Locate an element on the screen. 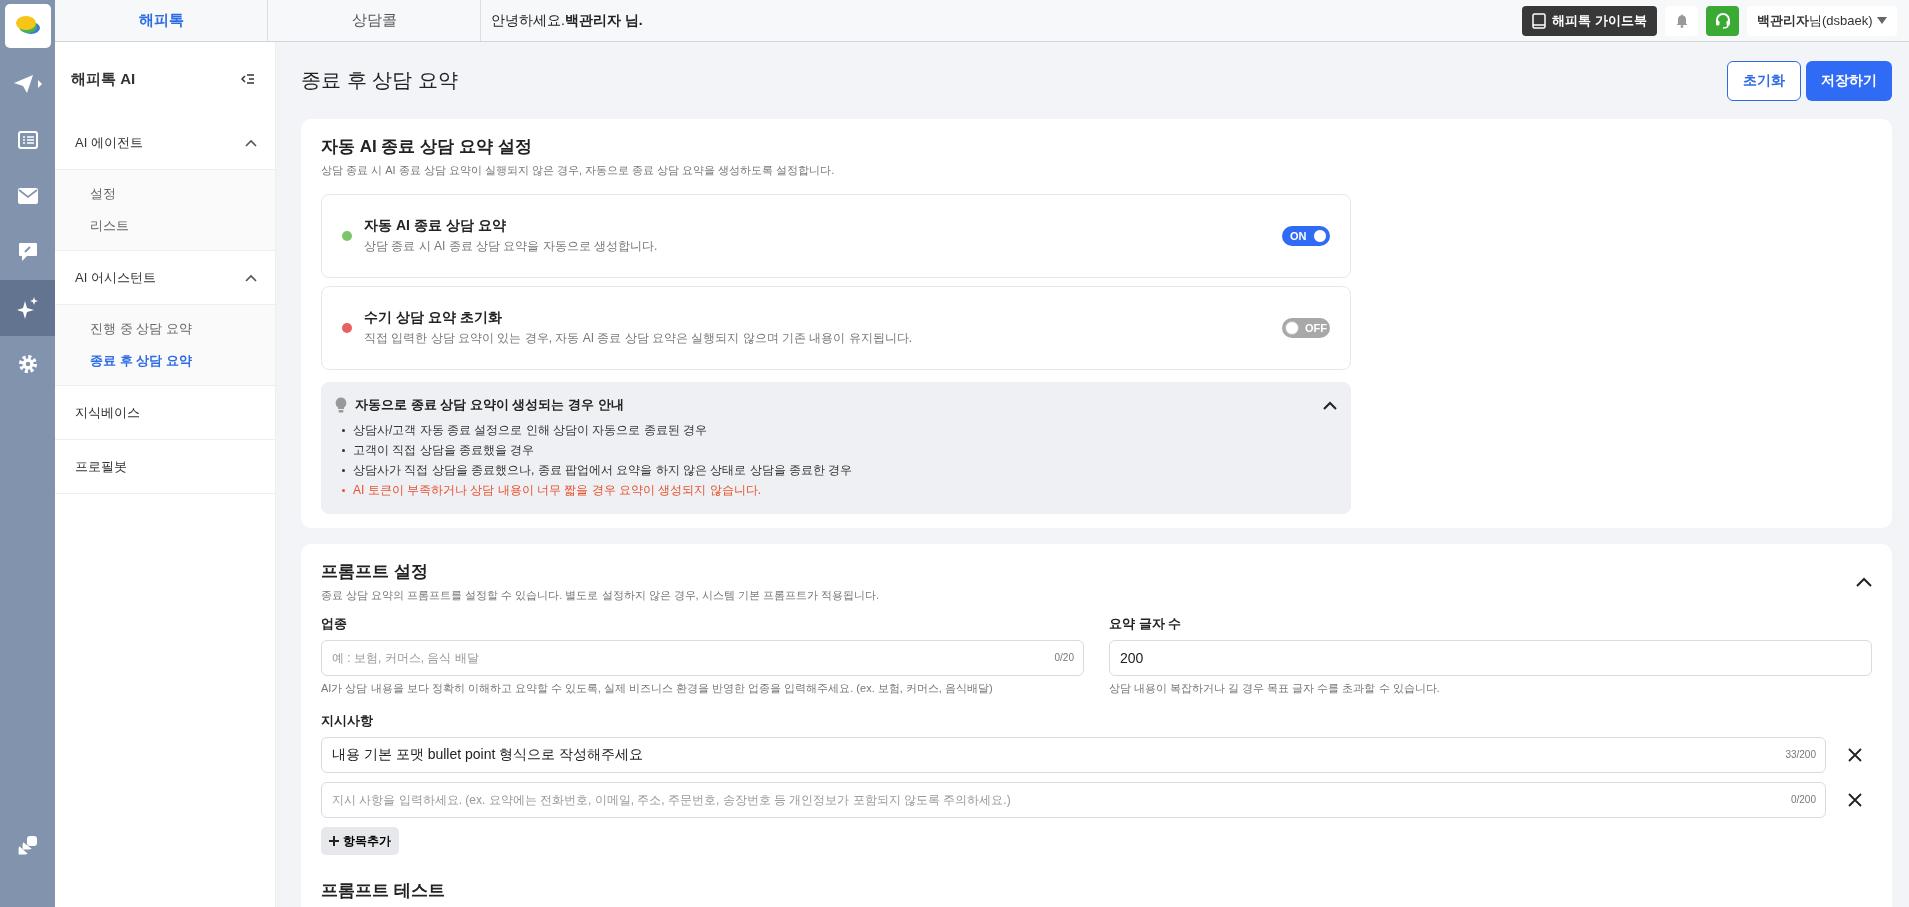 This screenshot has width=1909, height=907. field-label: 지시사항 is located at coordinates (347, 721).